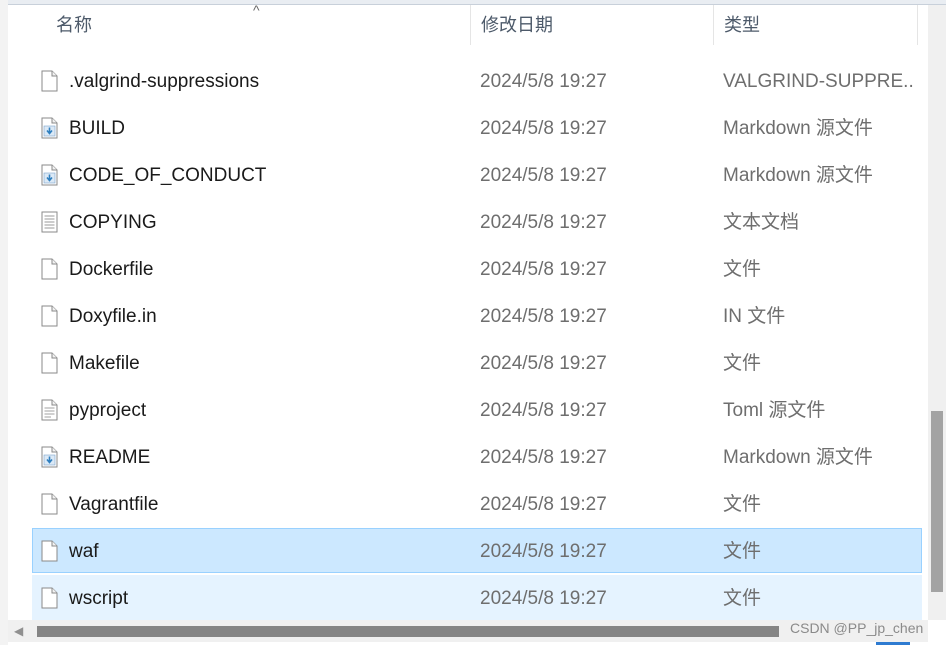 This screenshot has width=946, height=645. I want to click on file-type: IN 文件, so click(754, 316).